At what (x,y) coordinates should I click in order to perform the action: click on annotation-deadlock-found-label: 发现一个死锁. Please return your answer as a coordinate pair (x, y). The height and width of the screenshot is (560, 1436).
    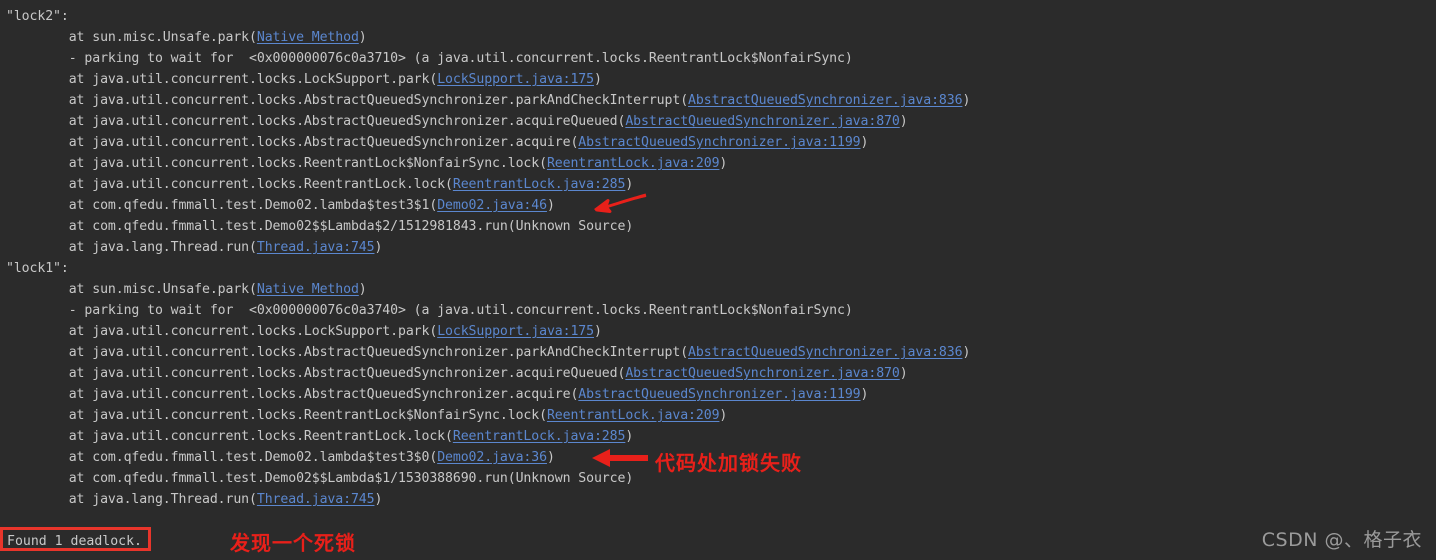
    Looking at the image, I should click on (293, 543).